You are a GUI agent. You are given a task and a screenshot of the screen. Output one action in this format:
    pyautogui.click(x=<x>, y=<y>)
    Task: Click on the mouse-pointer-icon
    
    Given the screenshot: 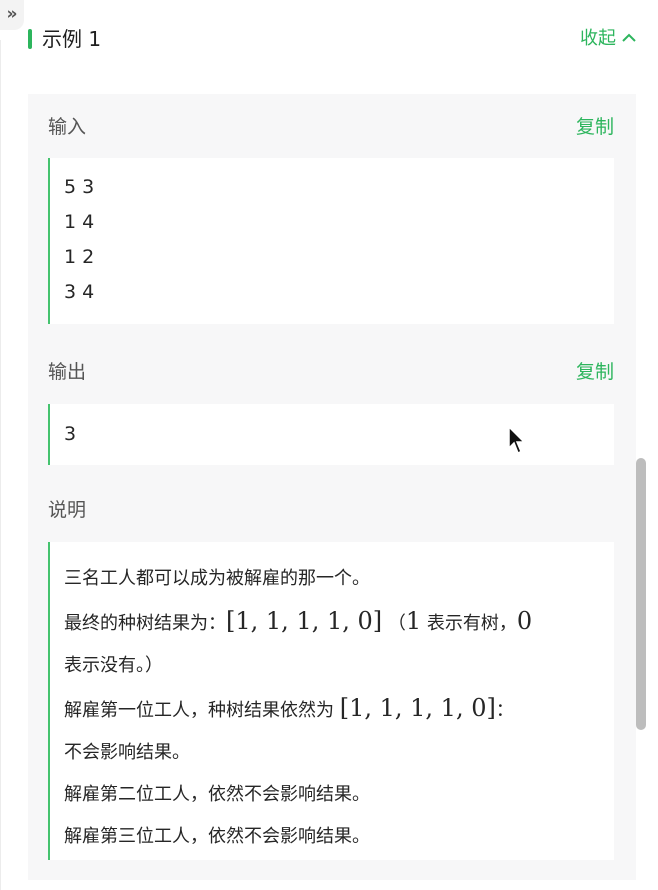 What is the action you would take?
    pyautogui.click(x=517, y=440)
    